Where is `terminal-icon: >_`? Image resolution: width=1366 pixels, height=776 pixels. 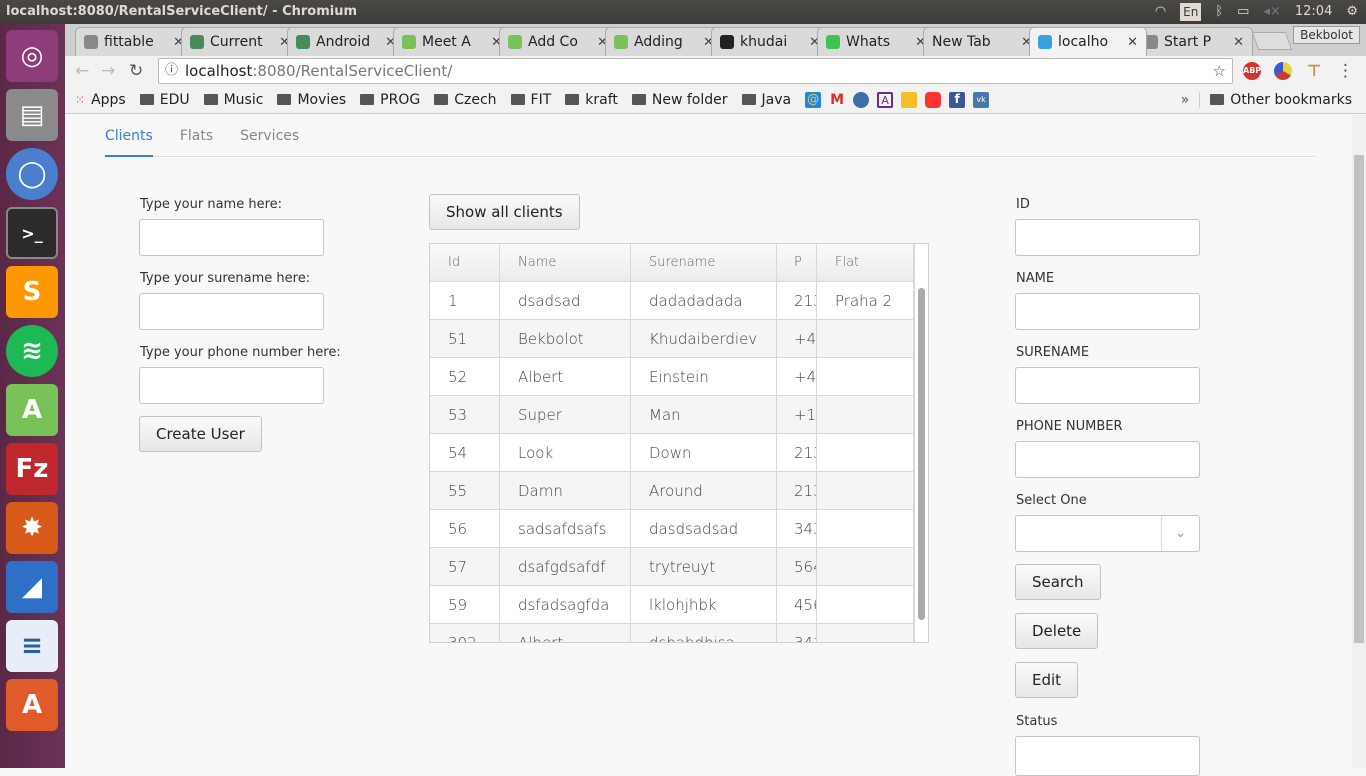
terminal-icon: >_ is located at coordinates (32, 233).